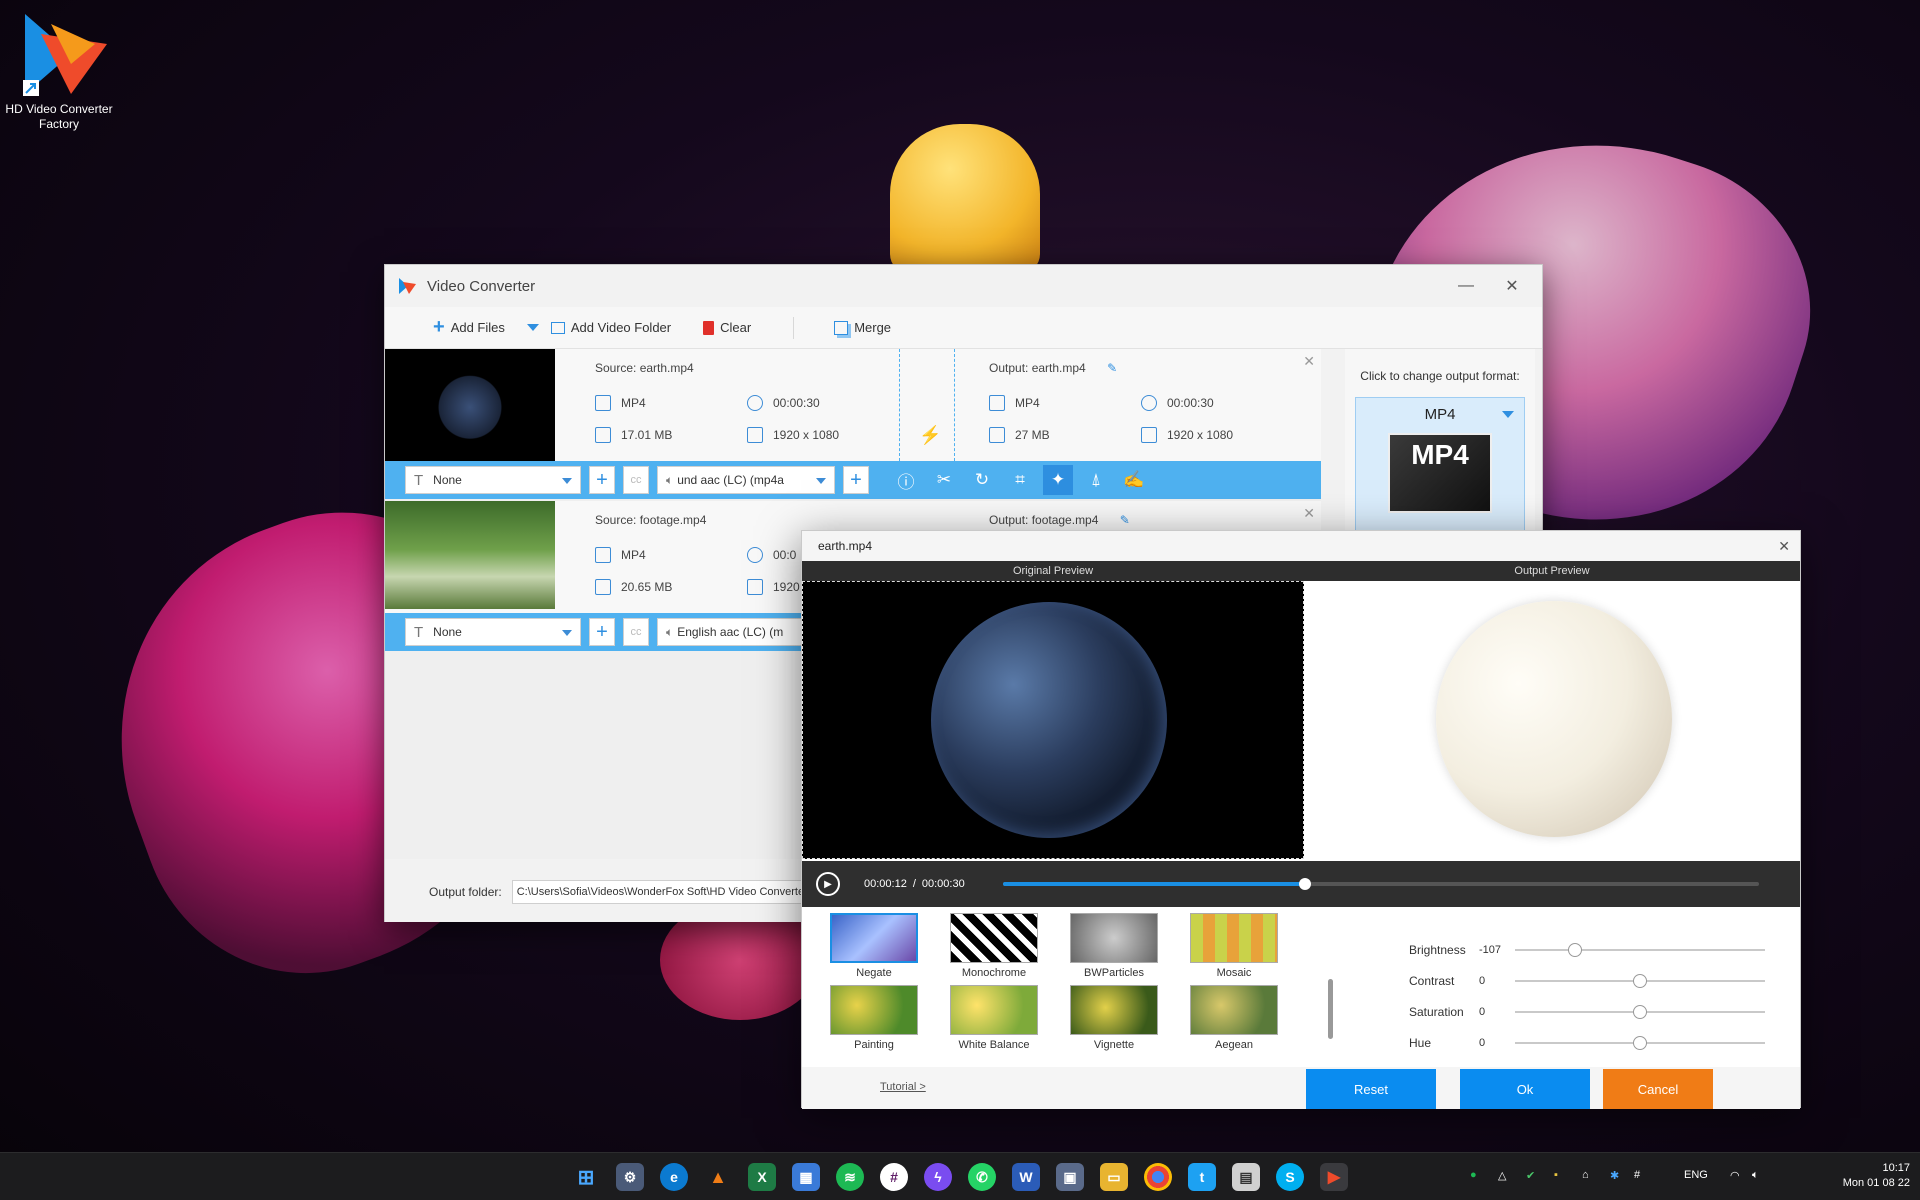 The width and height of the screenshot is (1920, 1200). What do you see at coordinates (1755, 1175) in the screenshot?
I see `volume-icon: 🔈︎` at bounding box center [1755, 1175].